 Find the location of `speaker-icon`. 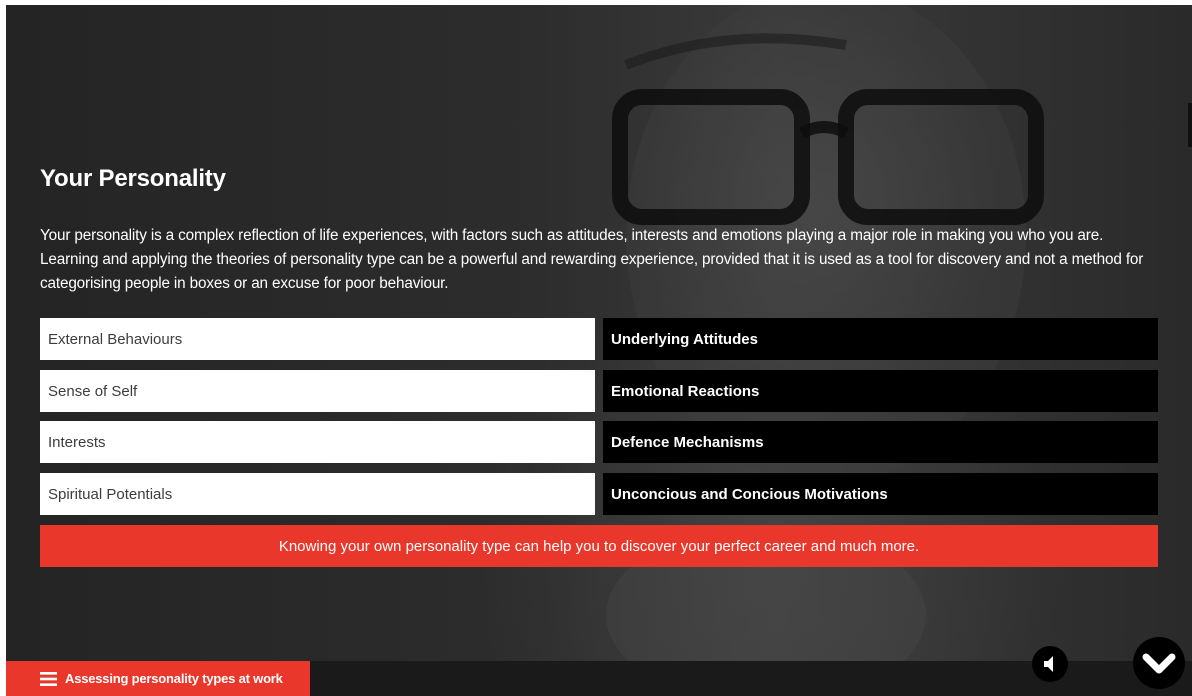

speaker-icon is located at coordinates (1048, 664).